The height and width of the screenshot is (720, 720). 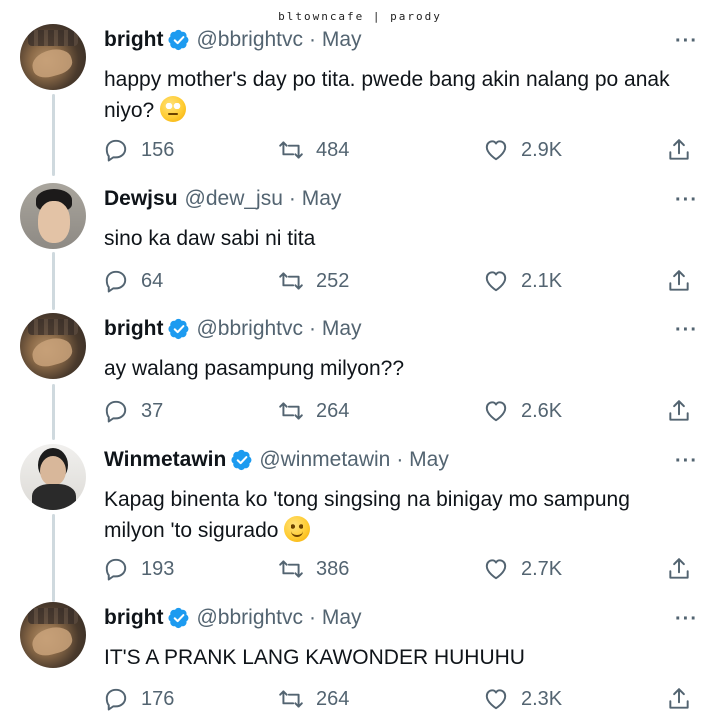 I want to click on like-button: 2.9K, so click(x=522, y=150).